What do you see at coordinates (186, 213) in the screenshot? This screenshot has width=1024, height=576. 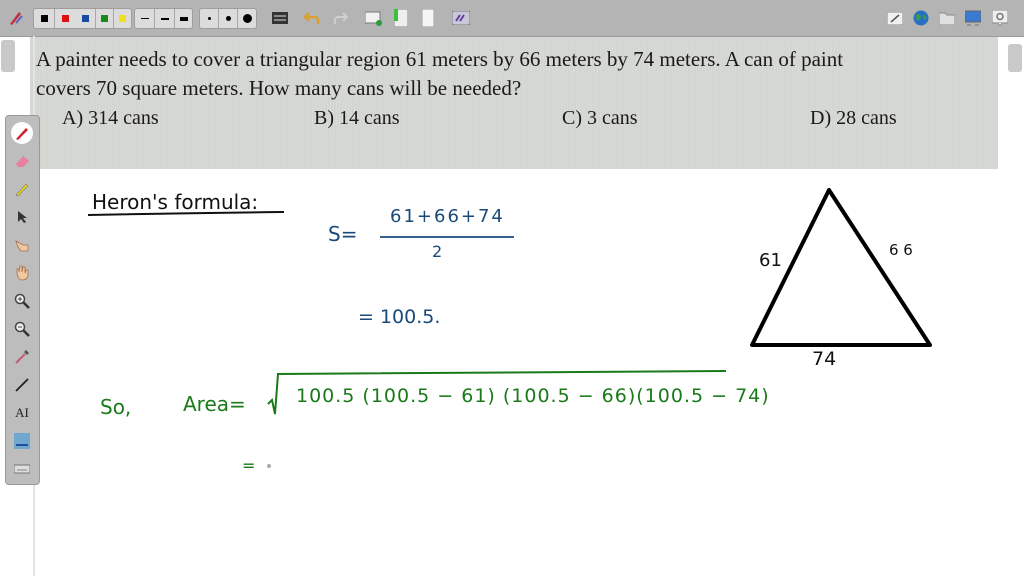 I see `heading-underline` at bounding box center [186, 213].